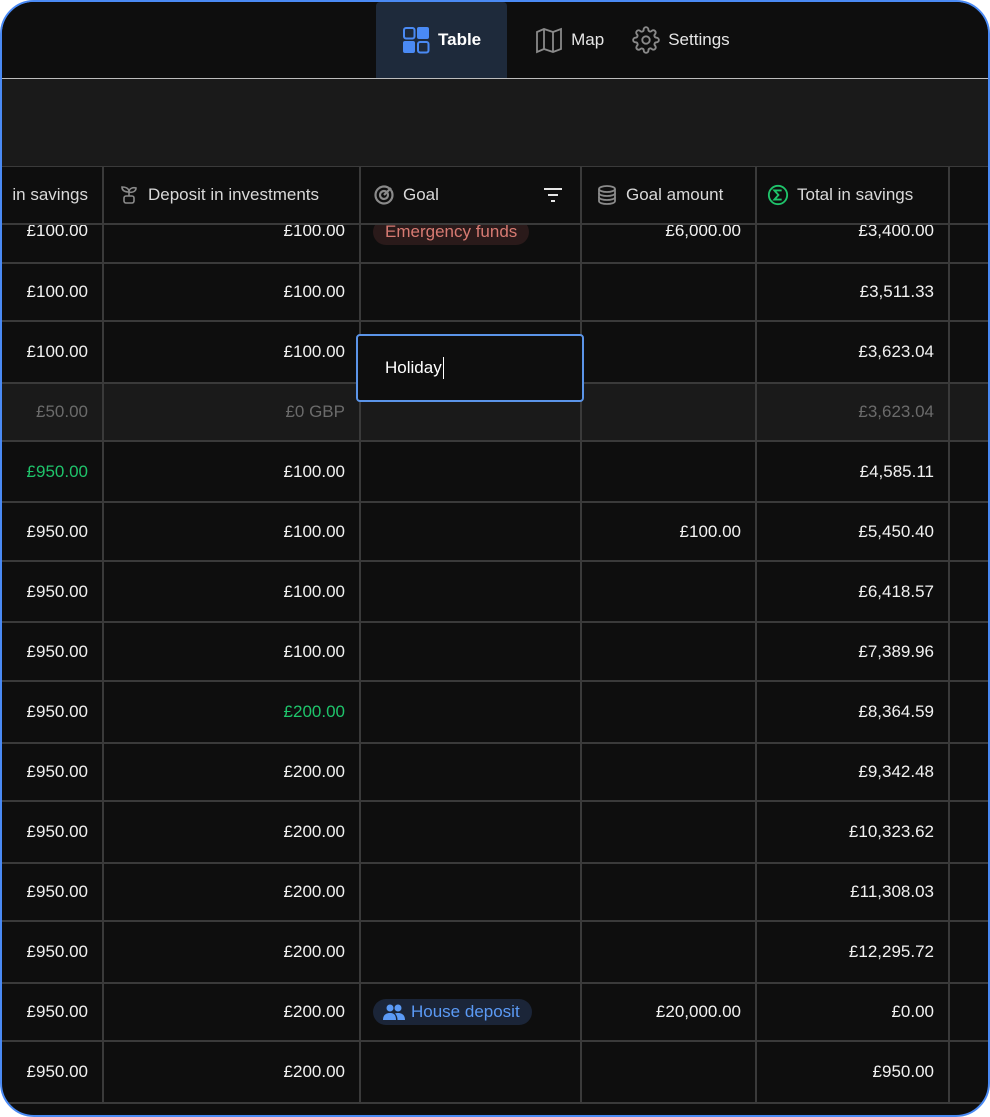 This screenshot has width=990, height=1117. I want to click on total-cell: £8,364.59, so click(852, 712).